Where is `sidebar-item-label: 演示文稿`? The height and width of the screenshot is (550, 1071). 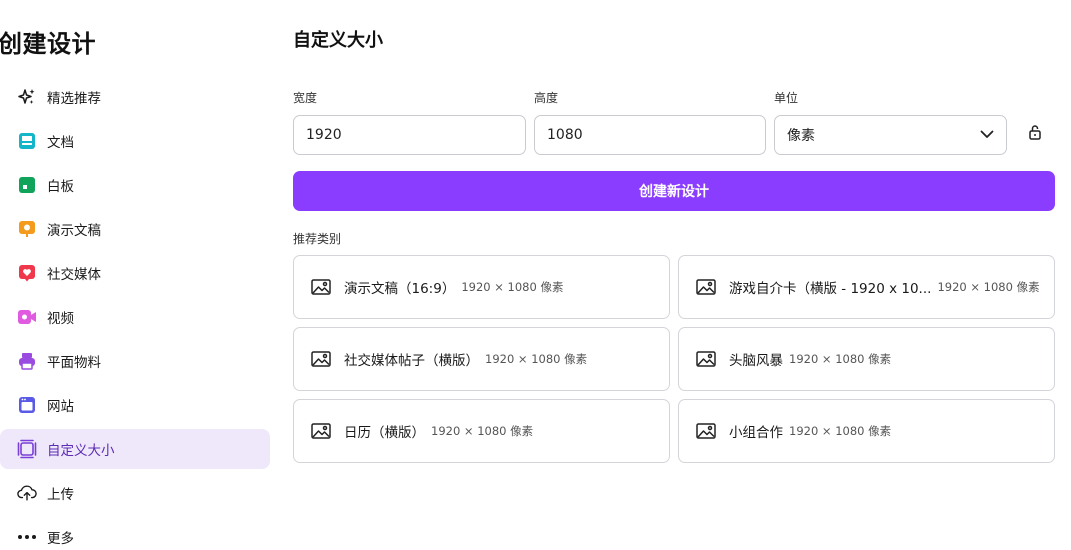
sidebar-item-label: 演示文稿 is located at coordinates (74, 231).